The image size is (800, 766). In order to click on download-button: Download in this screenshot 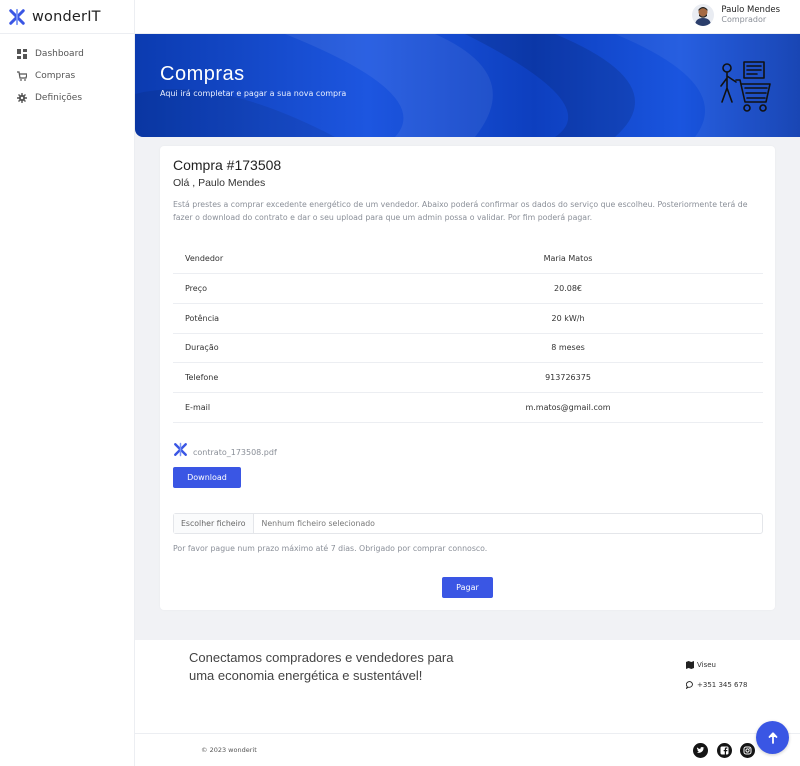, I will do `click(207, 477)`.